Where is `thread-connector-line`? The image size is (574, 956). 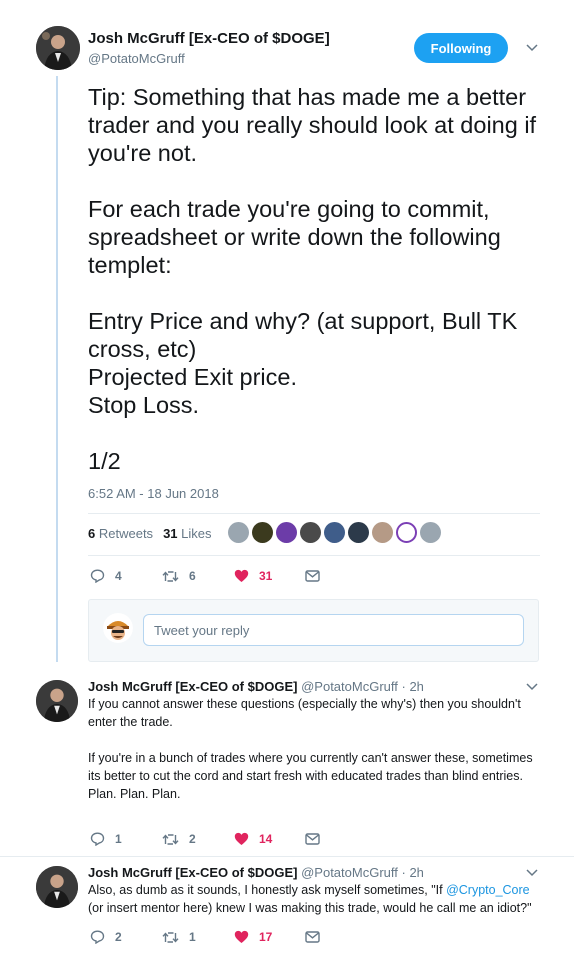
thread-connector-line is located at coordinates (57, 369).